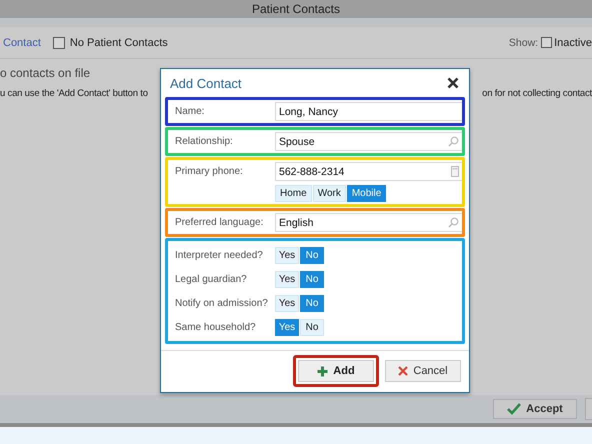  What do you see at coordinates (535, 409) in the screenshot?
I see `accept-button: Accept` at bounding box center [535, 409].